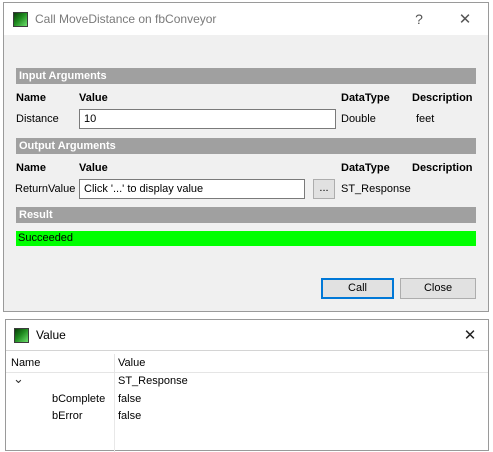  What do you see at coordinates (130, 399) in the screenshot?
I see `bcomplete-value: false` at bounding box center [130, 399].